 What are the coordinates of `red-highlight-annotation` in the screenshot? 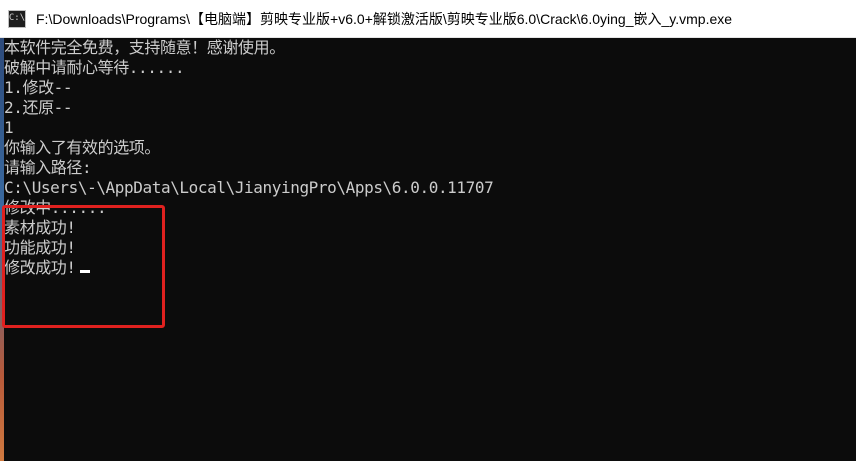 It's located at (83, 266).